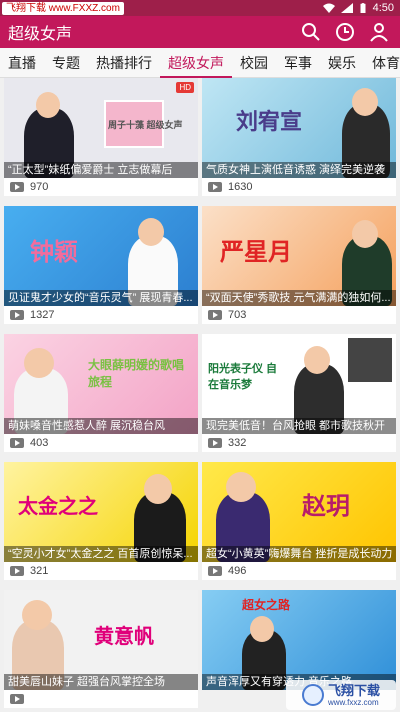 The image size is (400, 712). What do you see at coordinates (124, 637) in the screenshot?
I see `poster-text: 黄意帆` at bounding box center [124, 637].